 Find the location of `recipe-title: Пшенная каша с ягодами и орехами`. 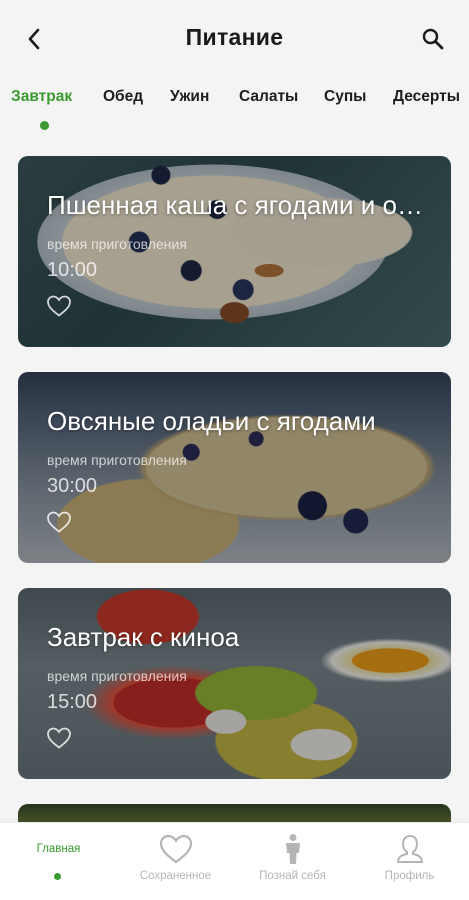

recipe-title: Пшенная каша с ягодами и орехами is located at coordinates (237, 205).